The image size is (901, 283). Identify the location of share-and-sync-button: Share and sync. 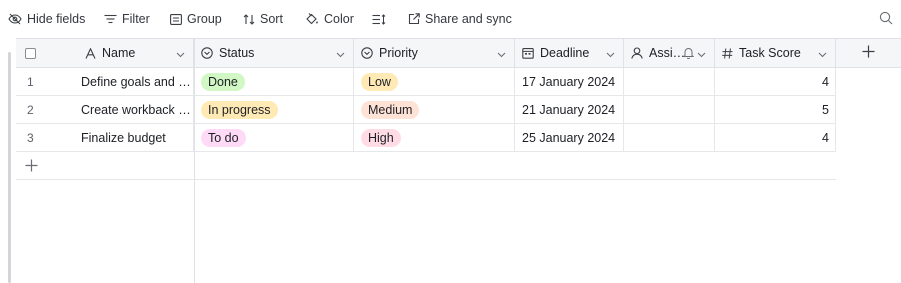
(460, 19).